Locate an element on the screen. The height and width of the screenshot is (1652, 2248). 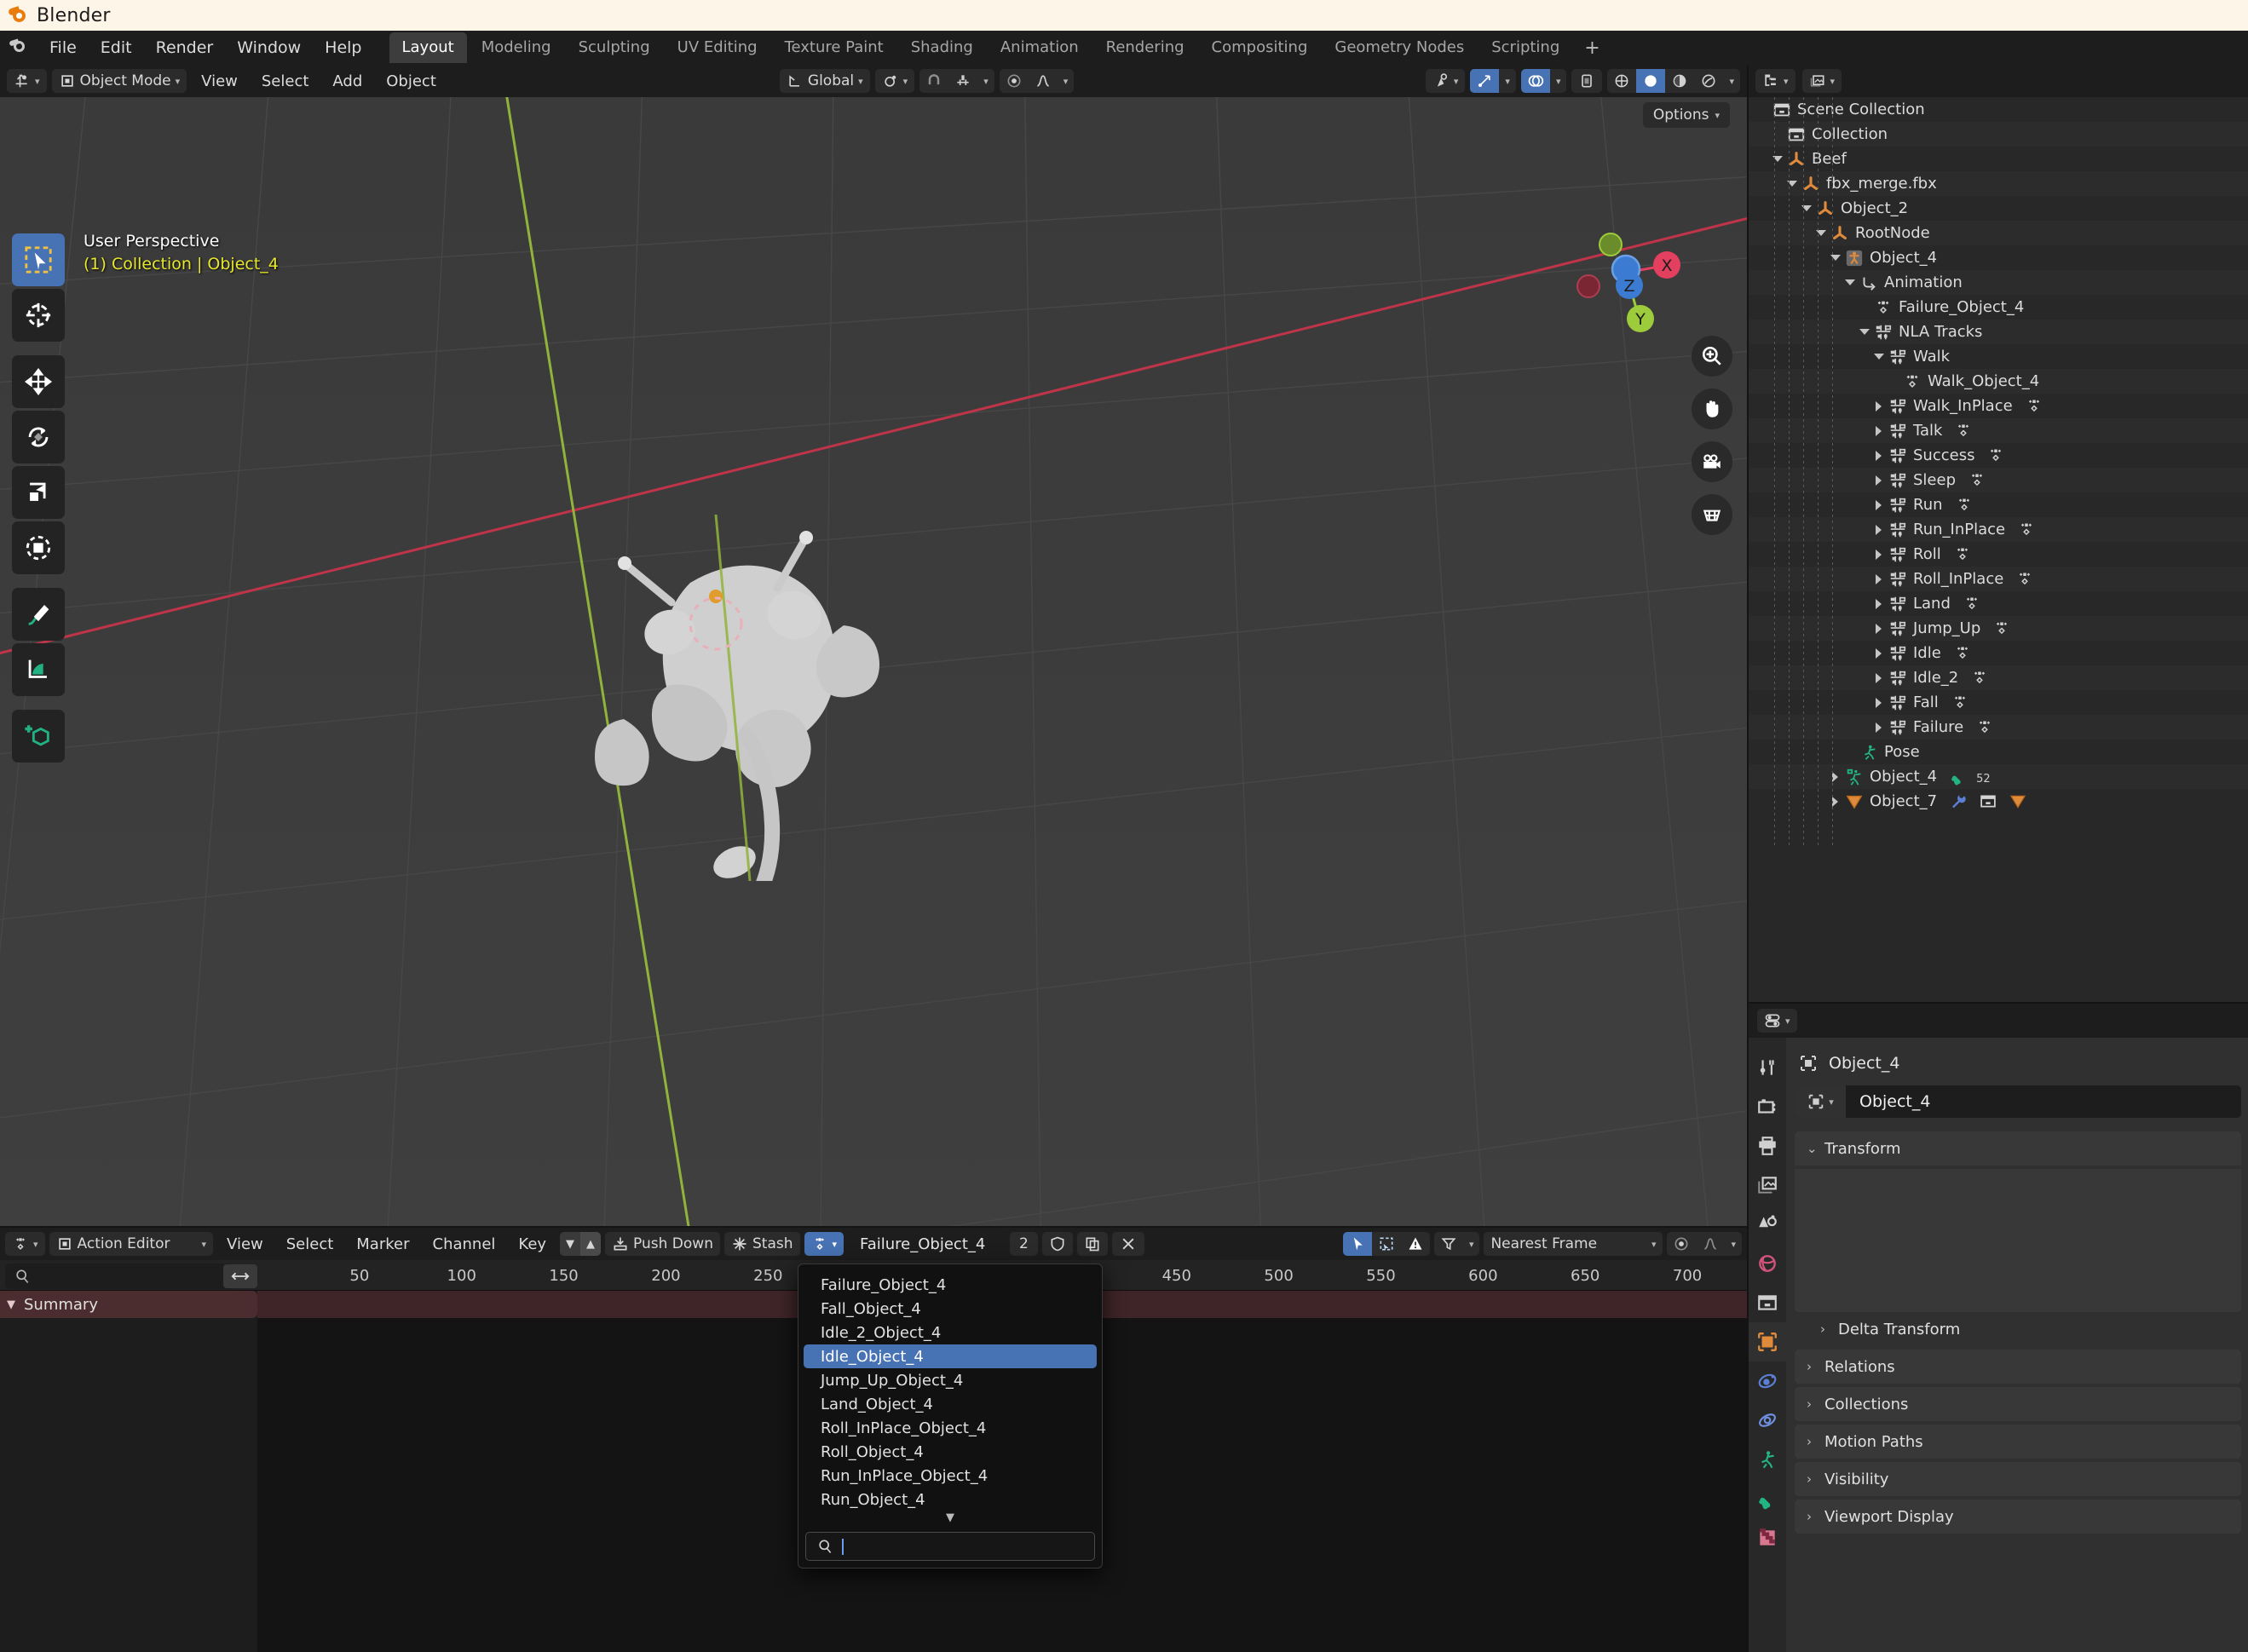
dopesheet-menu-view: View is located at coordinates (245, 1244).